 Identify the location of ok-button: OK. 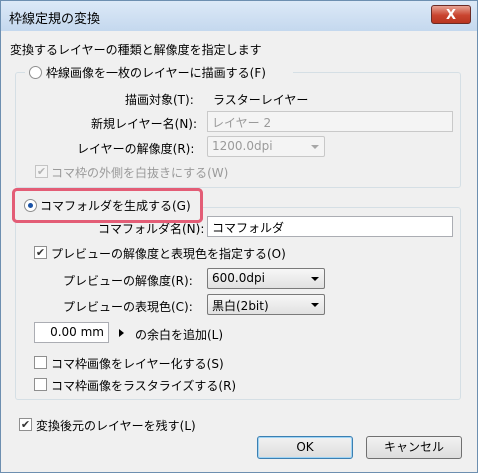
(305, 447).